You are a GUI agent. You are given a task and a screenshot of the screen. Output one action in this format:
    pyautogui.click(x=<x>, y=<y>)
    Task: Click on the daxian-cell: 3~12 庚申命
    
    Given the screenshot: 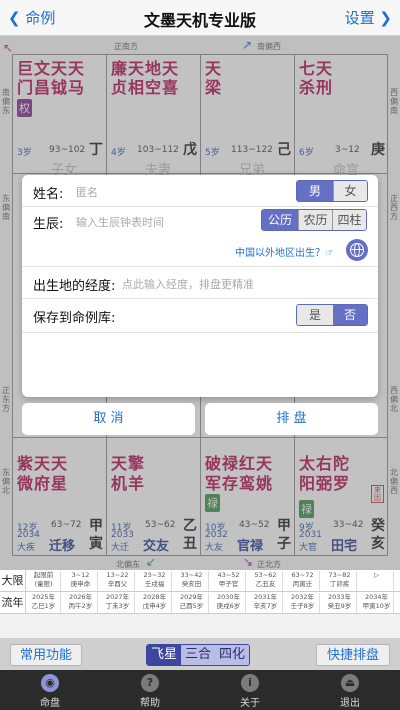 What is the action you would take?
    pyautogui.click(x=81, y=581)
    